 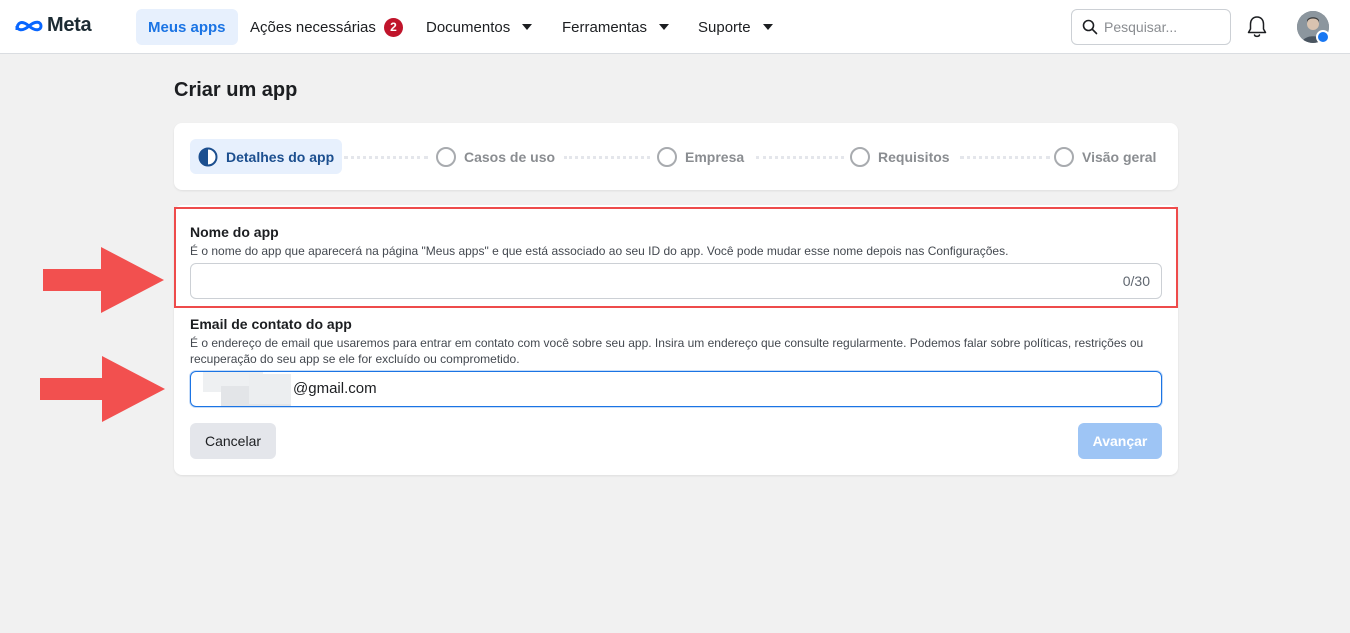 I want to click on nav-my-apps-label: Meus apps, so click(x=187, y=27).